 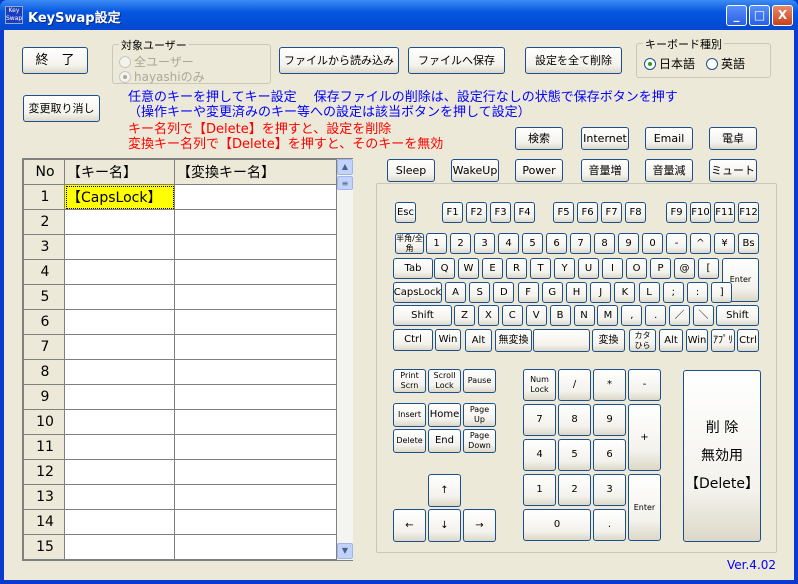 What do you see at coordinates (119, 197) in the screenshot?
I see `key-name-cell: 【CapsLock】` at bounding box center [119, 197].